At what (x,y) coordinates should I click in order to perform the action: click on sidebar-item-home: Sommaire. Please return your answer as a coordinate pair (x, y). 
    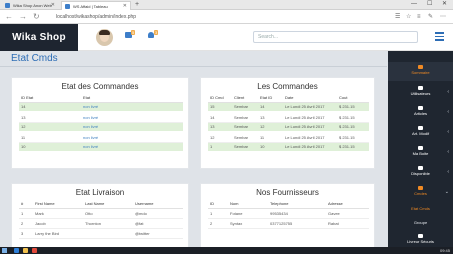
    Looking at the image, I should click on (420, 71).